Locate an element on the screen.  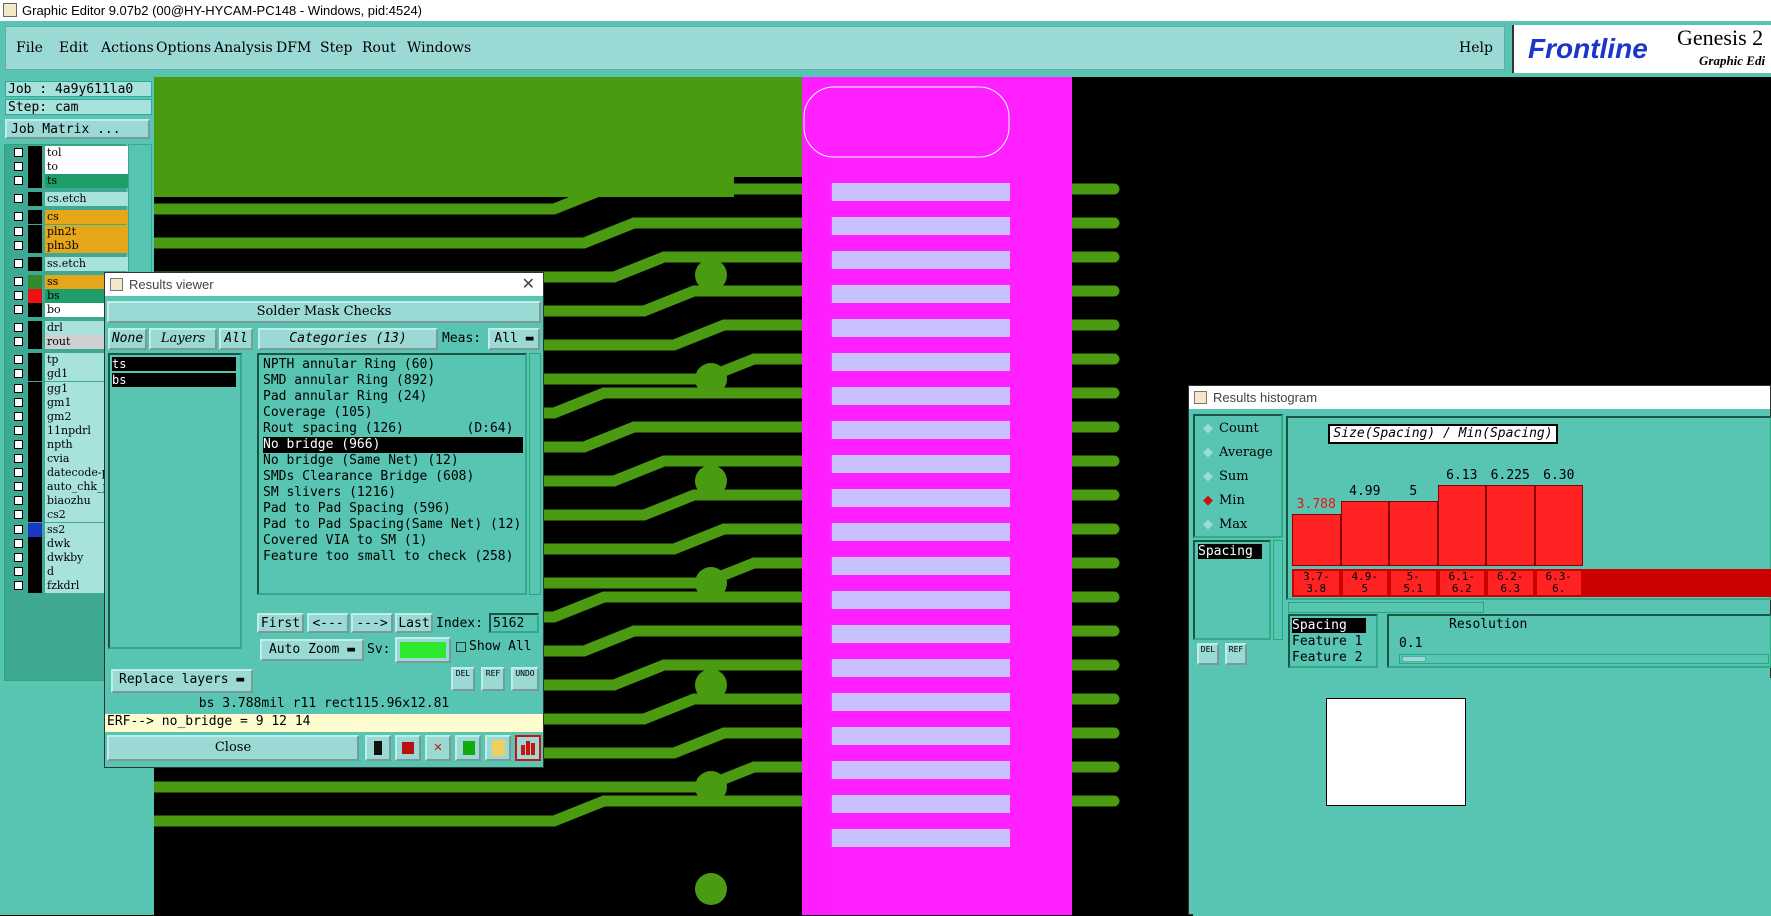
category-item: Pad to Pad Spacing (596) is located at coordinates (357, 509).